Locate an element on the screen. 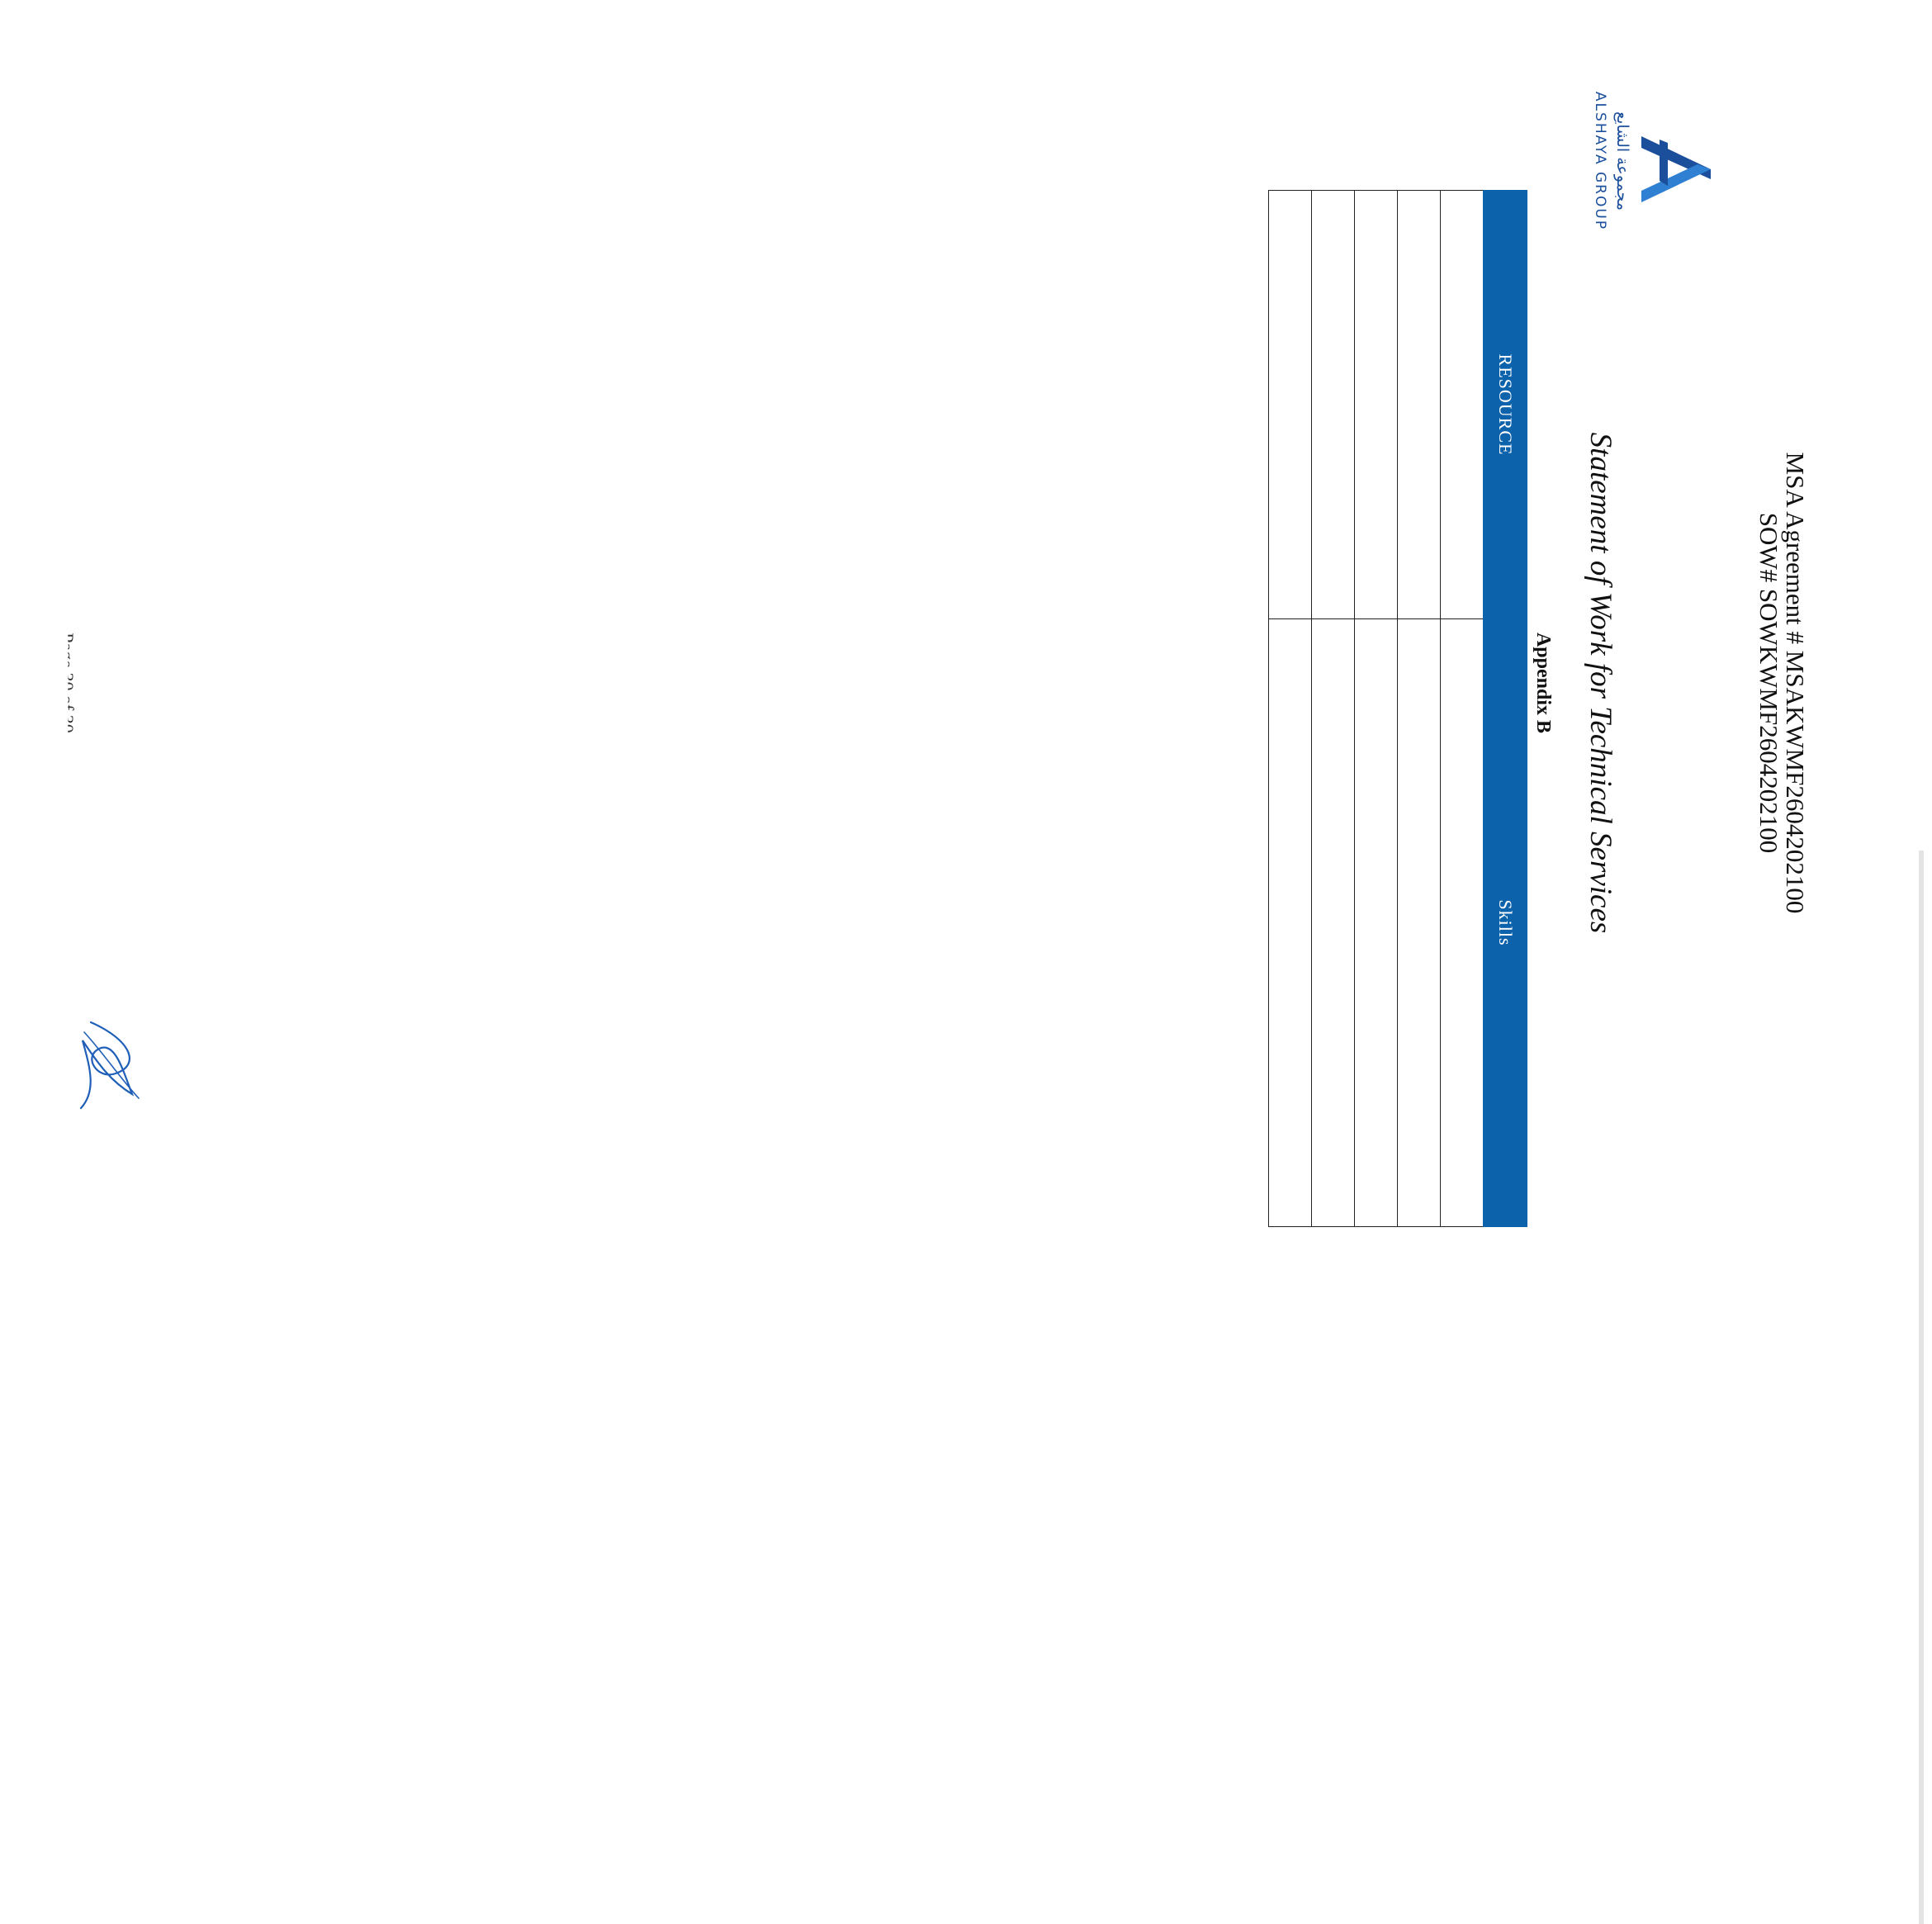 This screenshot has height=1924, width=1932. alshaya-logo-mark-icon is located at coordinates (1676, 169).